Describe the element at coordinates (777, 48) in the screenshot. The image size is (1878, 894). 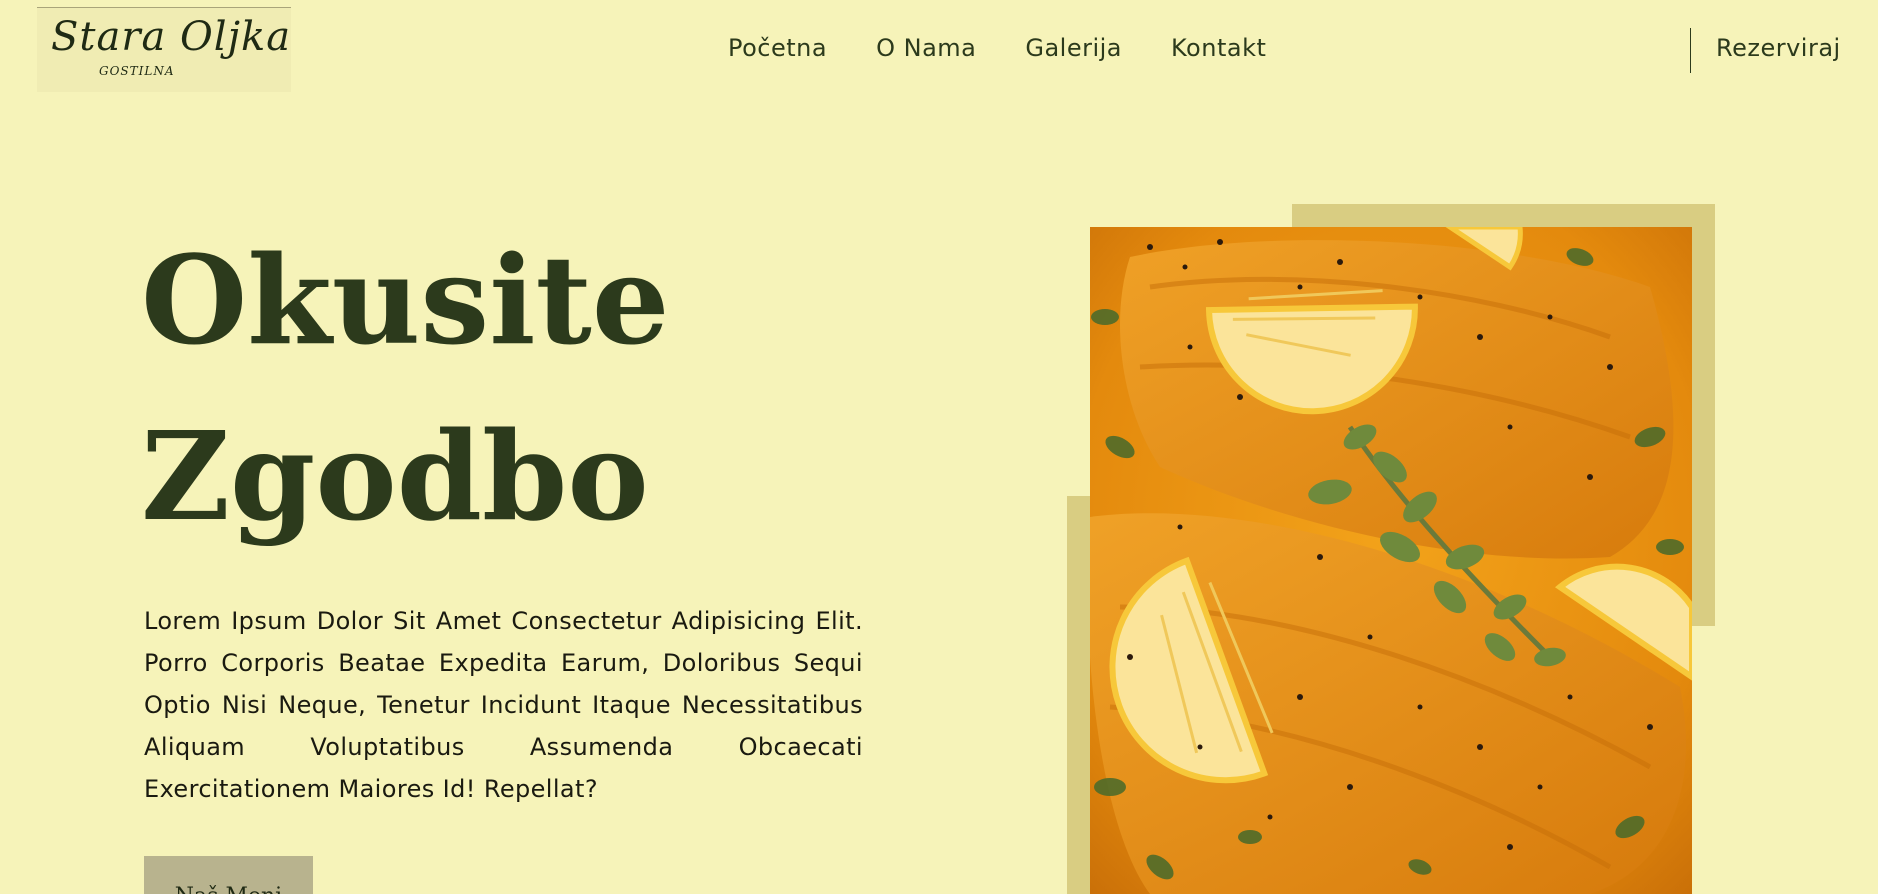
I see `nav-item-pocetna: Početna` at that location.